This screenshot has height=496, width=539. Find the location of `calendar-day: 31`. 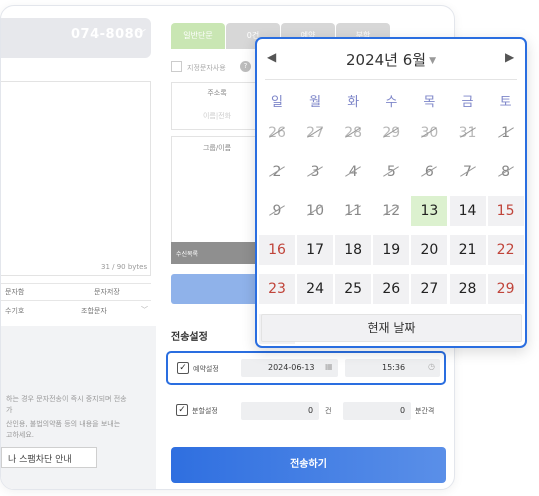

calendar-day: 31 is located at coordinates (468, 133).